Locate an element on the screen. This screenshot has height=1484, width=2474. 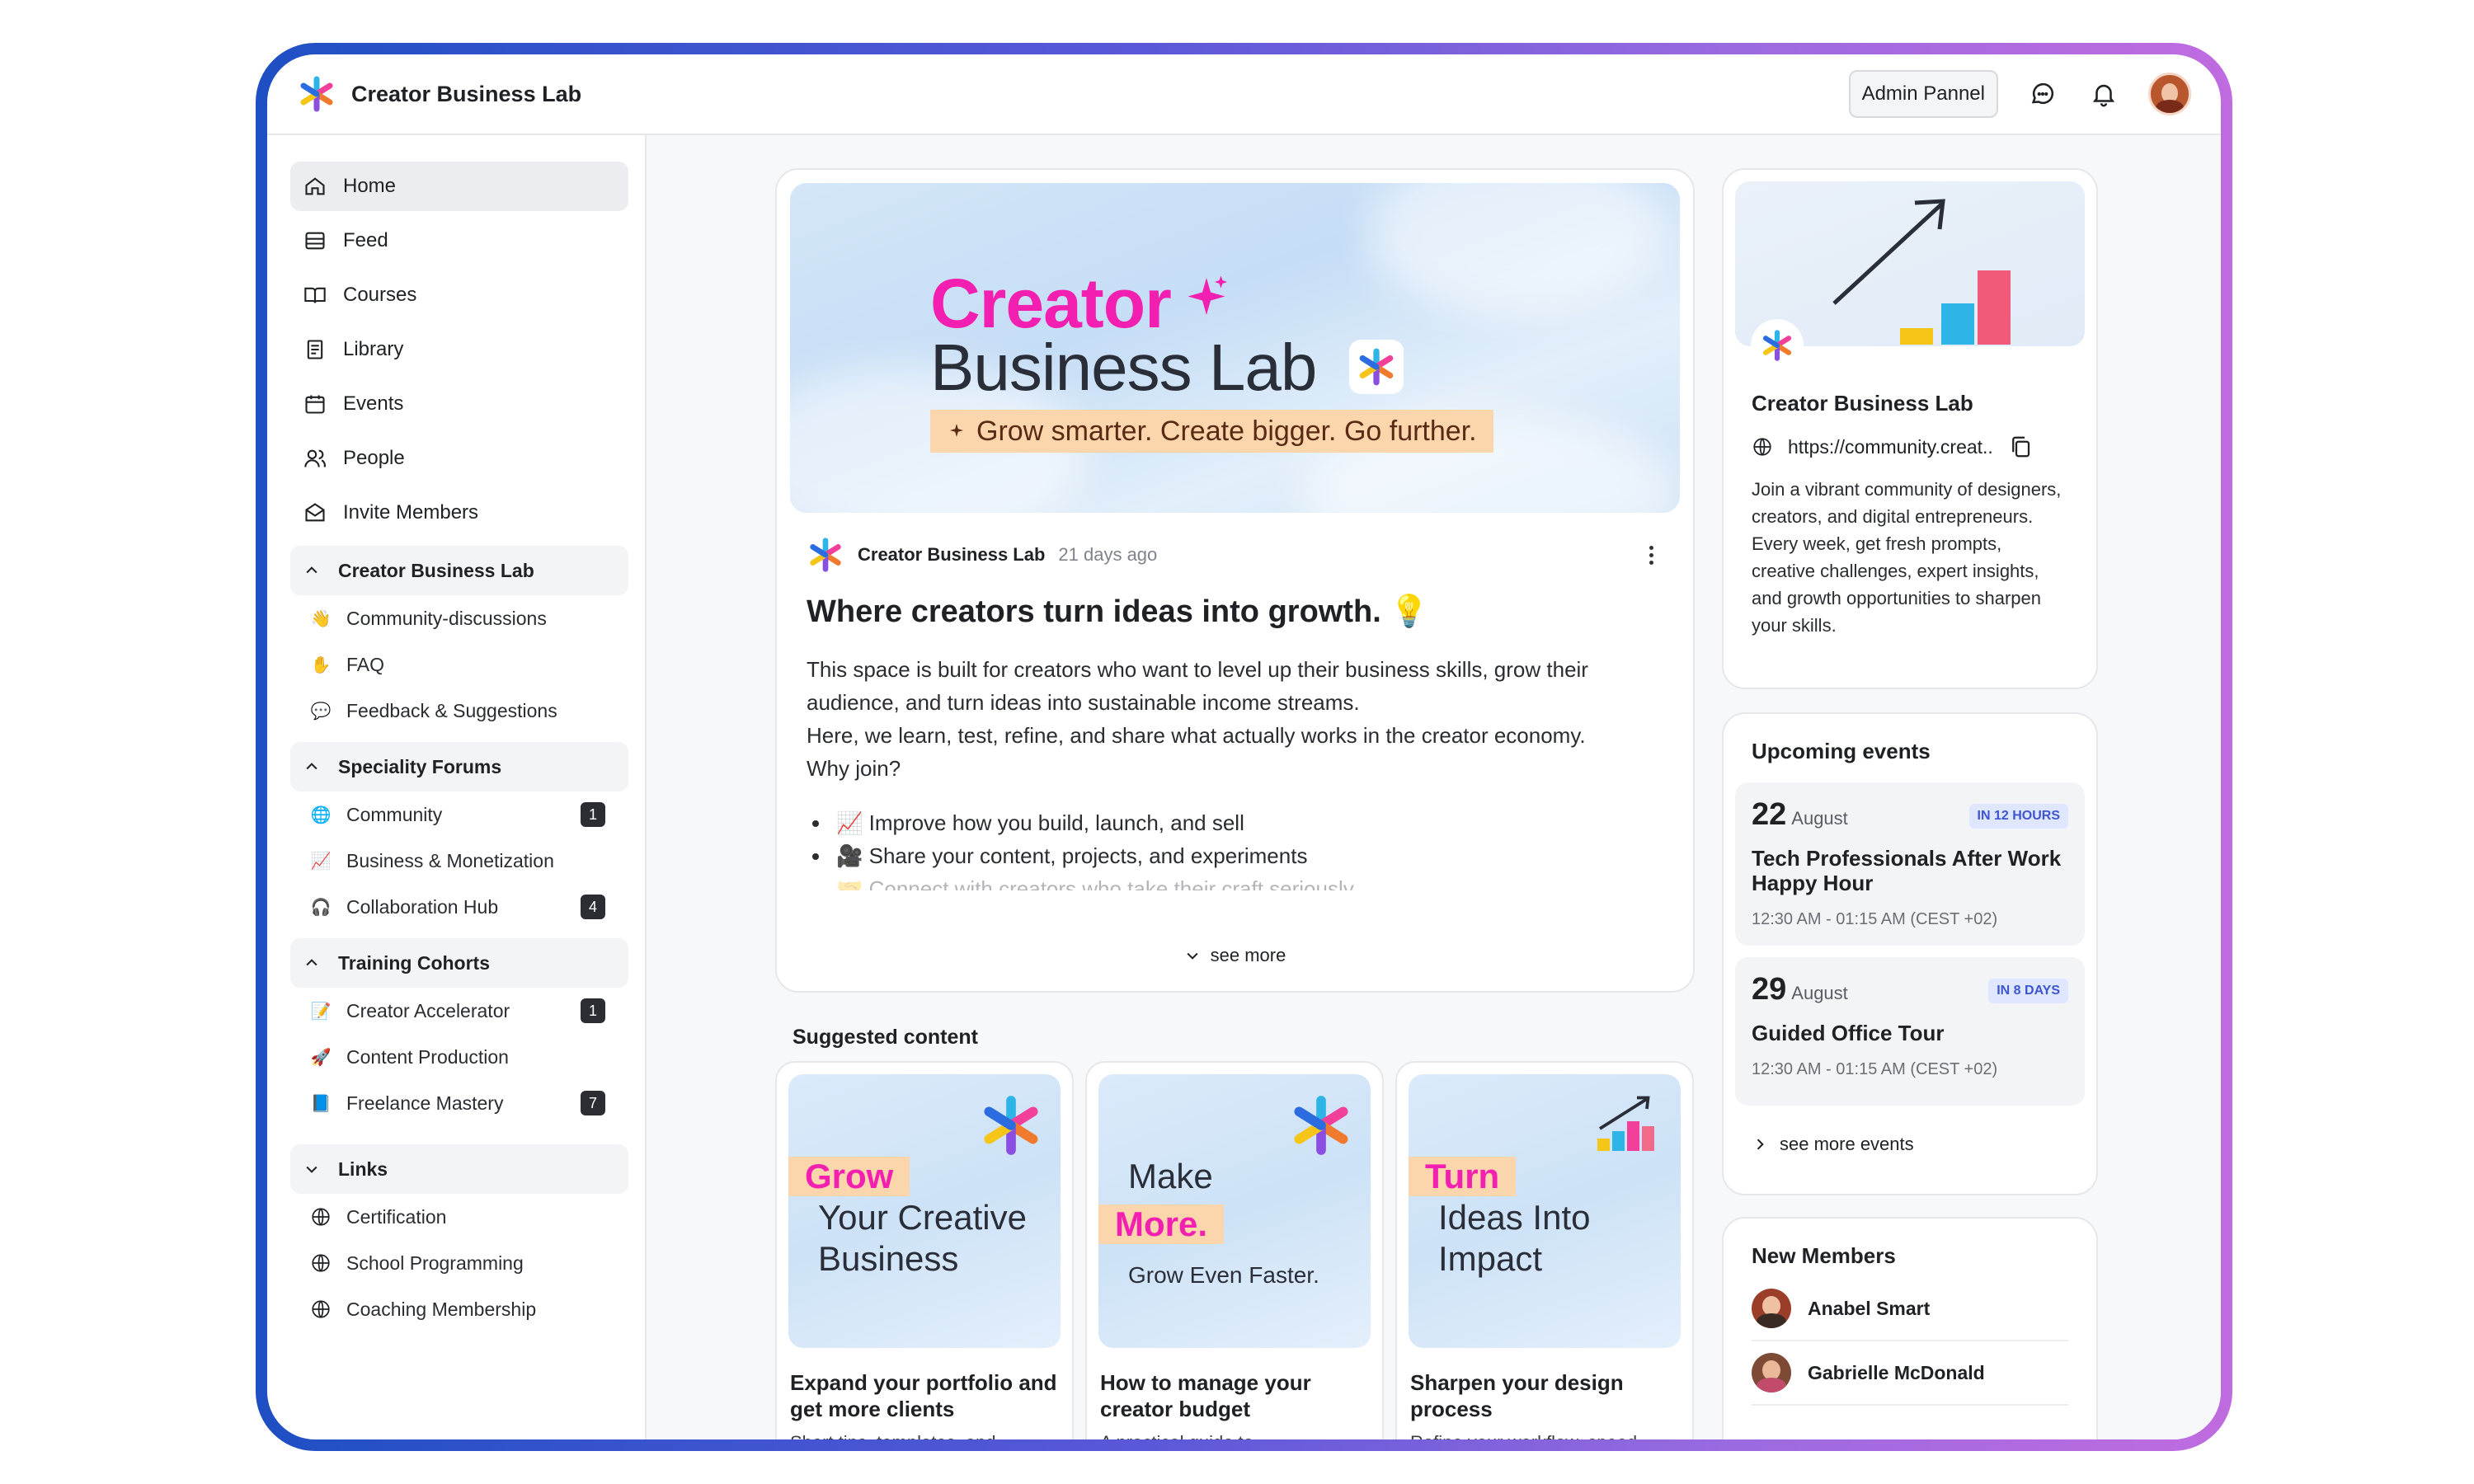
sidebar-item-collaboration-hub: 🎧 Collaboration Hub 4 is located at coordinates (459, 907).